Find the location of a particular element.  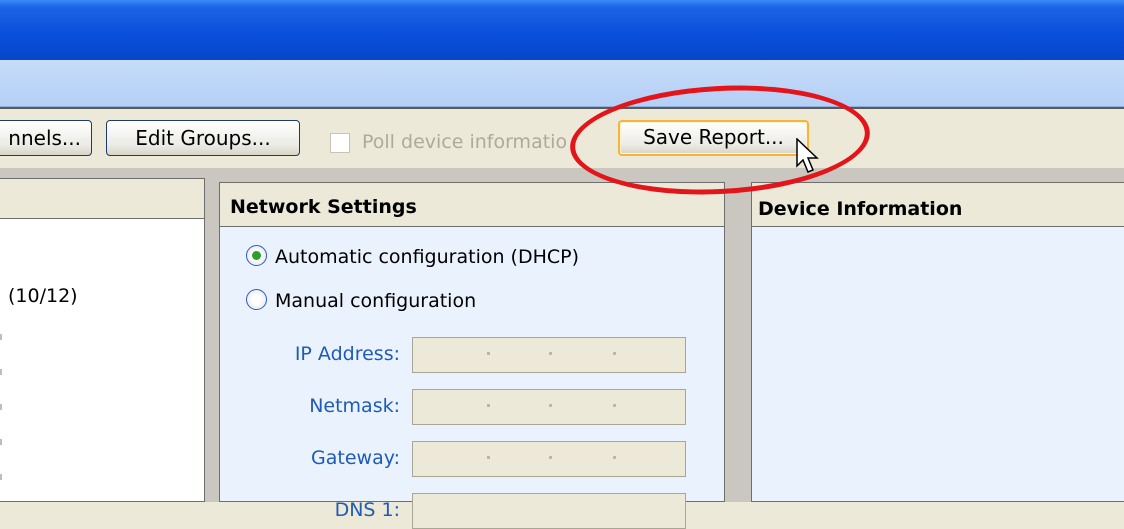

netmask-label: Netmask: is located at coordinates (354, 406).